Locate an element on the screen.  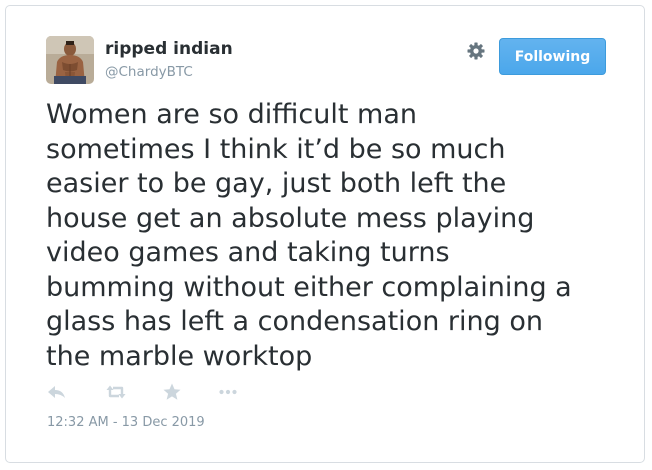
gear-icon is located at coordinates (476, 51).